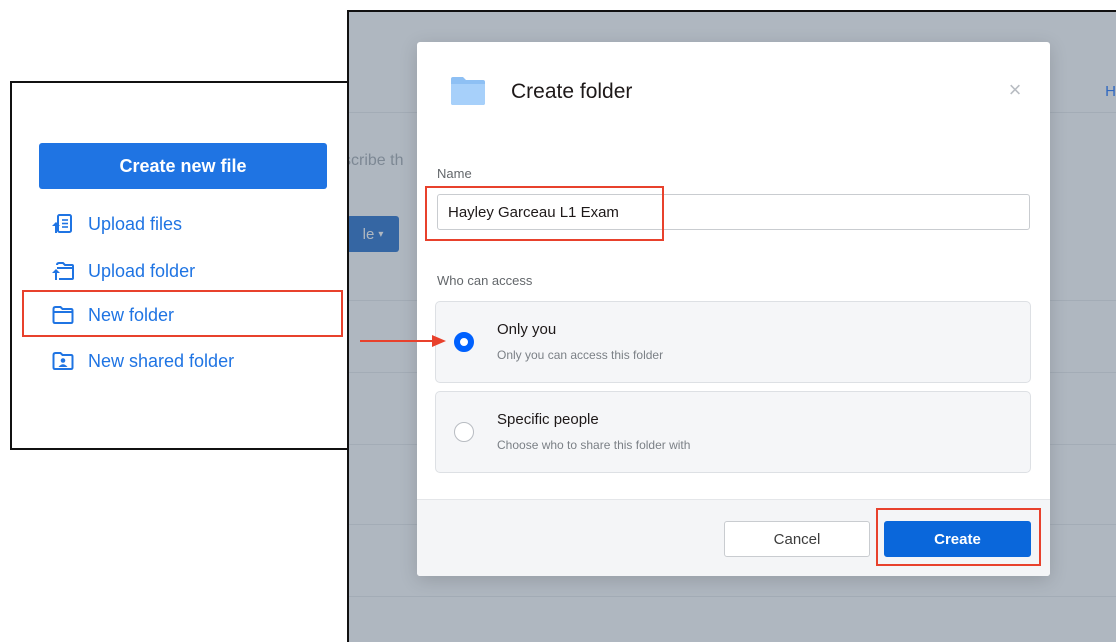  I want to click on option-title: Specific people, so click(548, 419).